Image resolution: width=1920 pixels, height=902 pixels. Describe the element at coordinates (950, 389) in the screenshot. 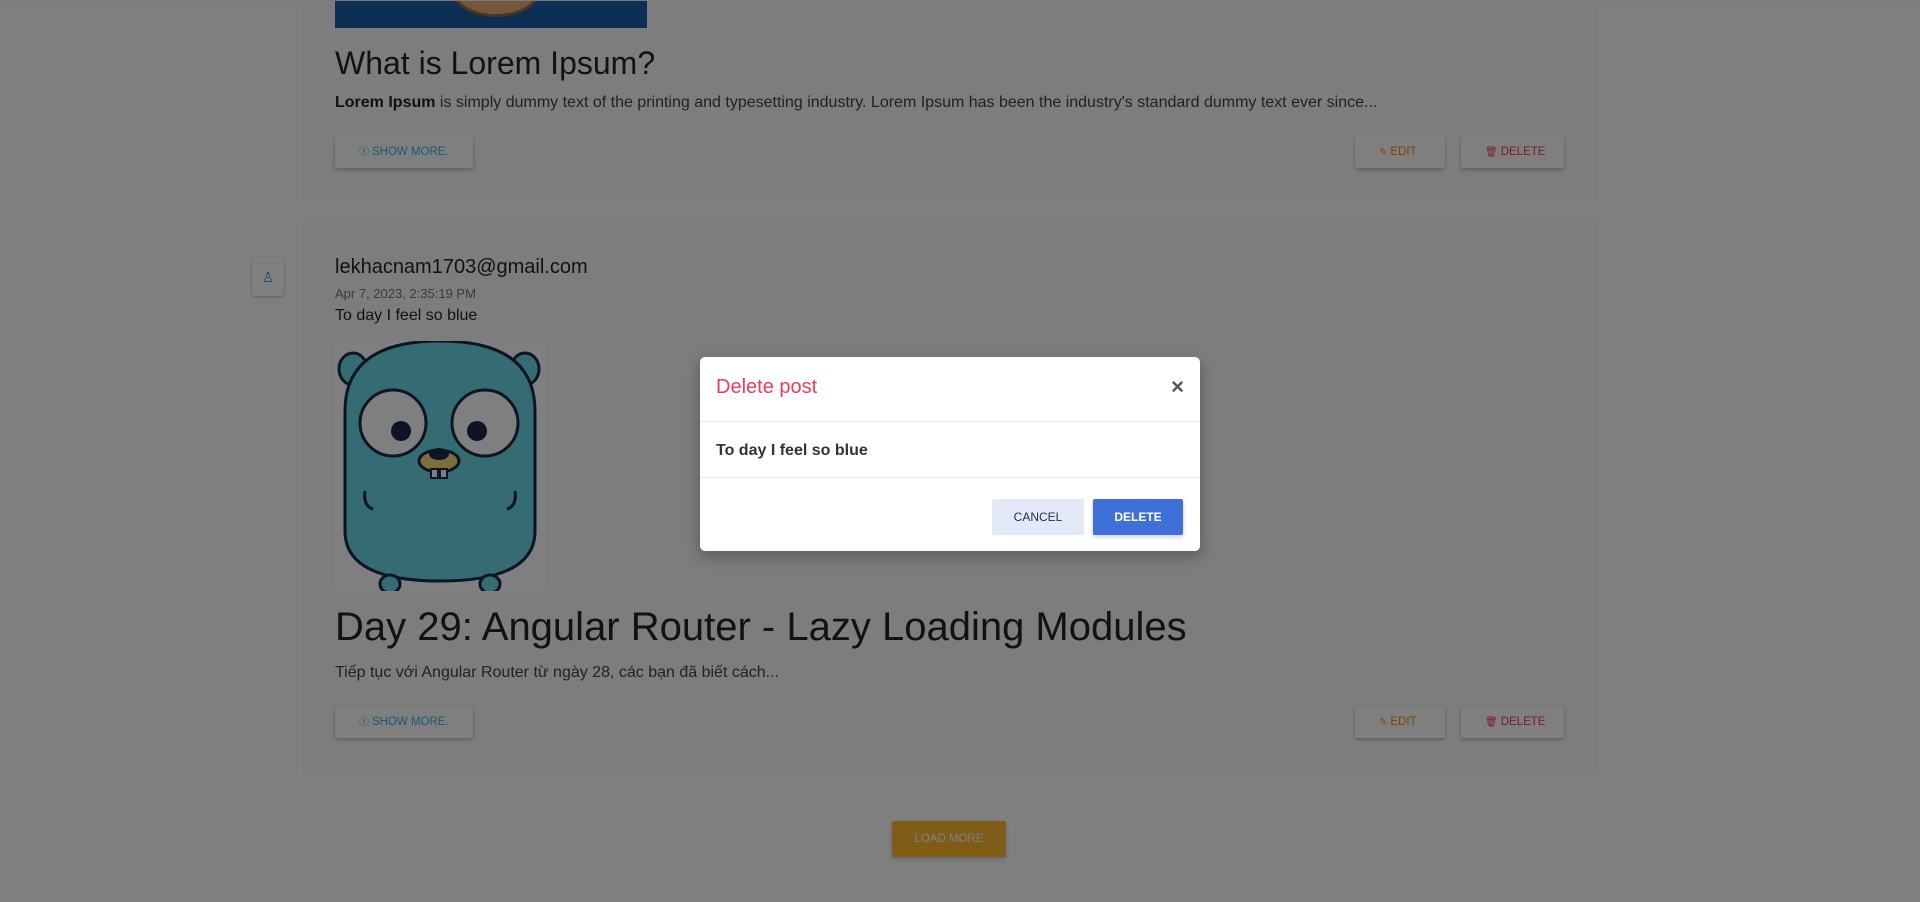

I see `modal-header: Delete post ×` at that location.